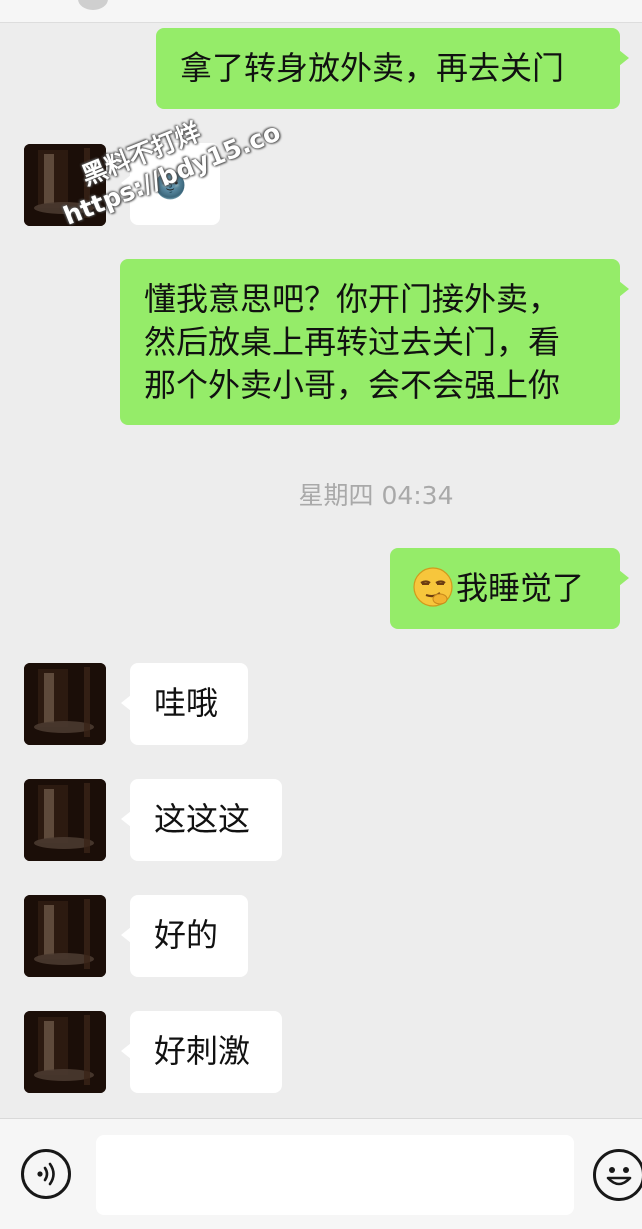 This screenshot has width=642, height=1229. Describe the element at coordinates (352, 299) in the screenshot. I see `message-line: 懂我意思吧？你开门接外卖，` at that location.